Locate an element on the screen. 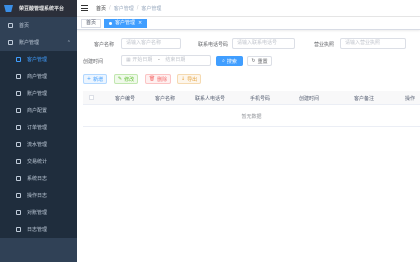  export-button-label: 导出 is located at coordinates (192, 79).